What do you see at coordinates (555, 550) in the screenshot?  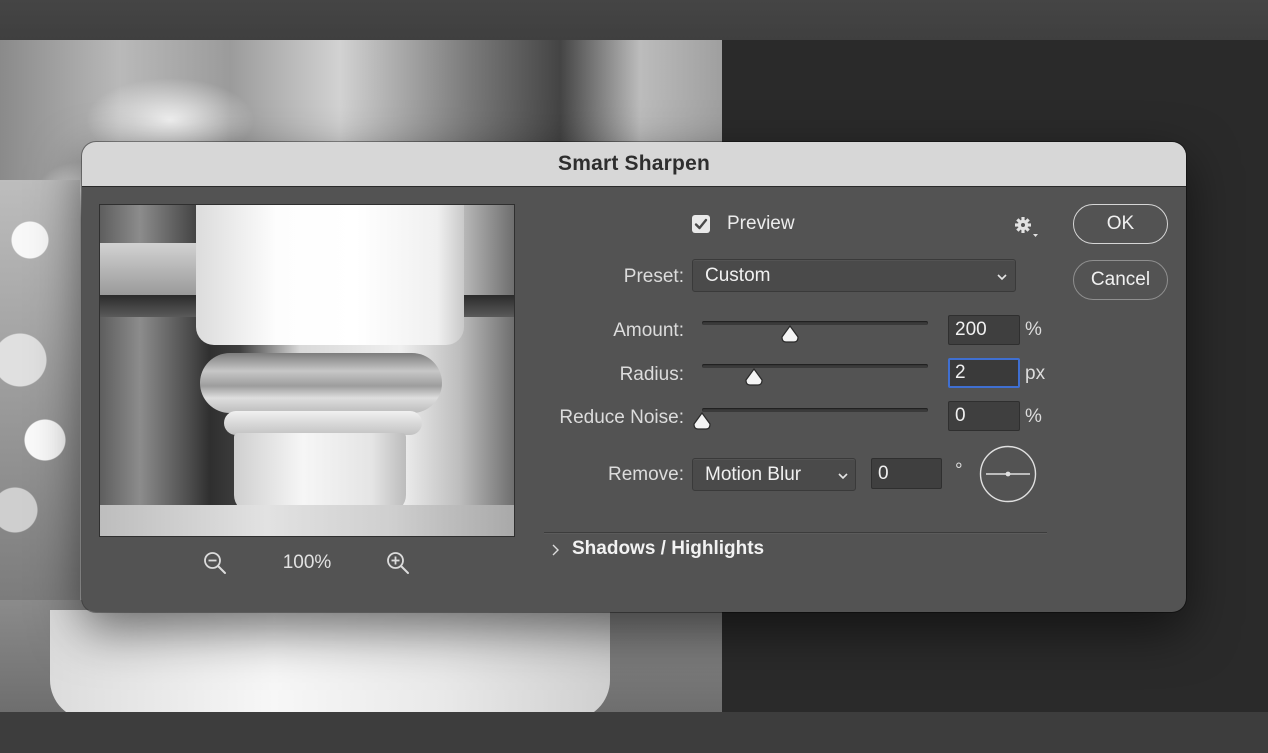 I see `chevron-right-icon` at bounding box center [555, 550].